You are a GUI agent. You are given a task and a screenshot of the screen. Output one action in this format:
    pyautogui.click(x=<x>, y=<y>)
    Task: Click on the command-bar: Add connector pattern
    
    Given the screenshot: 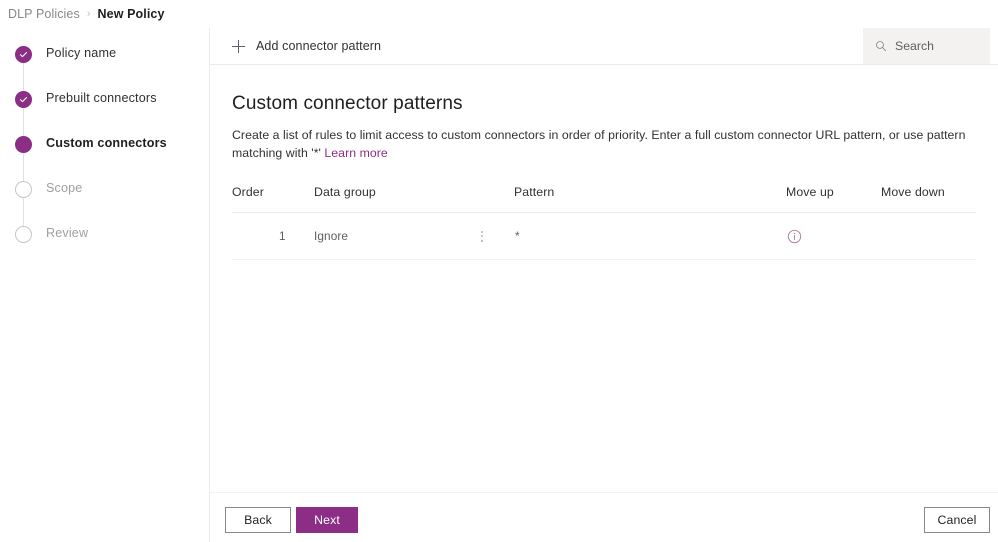 What is the action you would take?
    pyautogui.click(x=604, y=46)
    